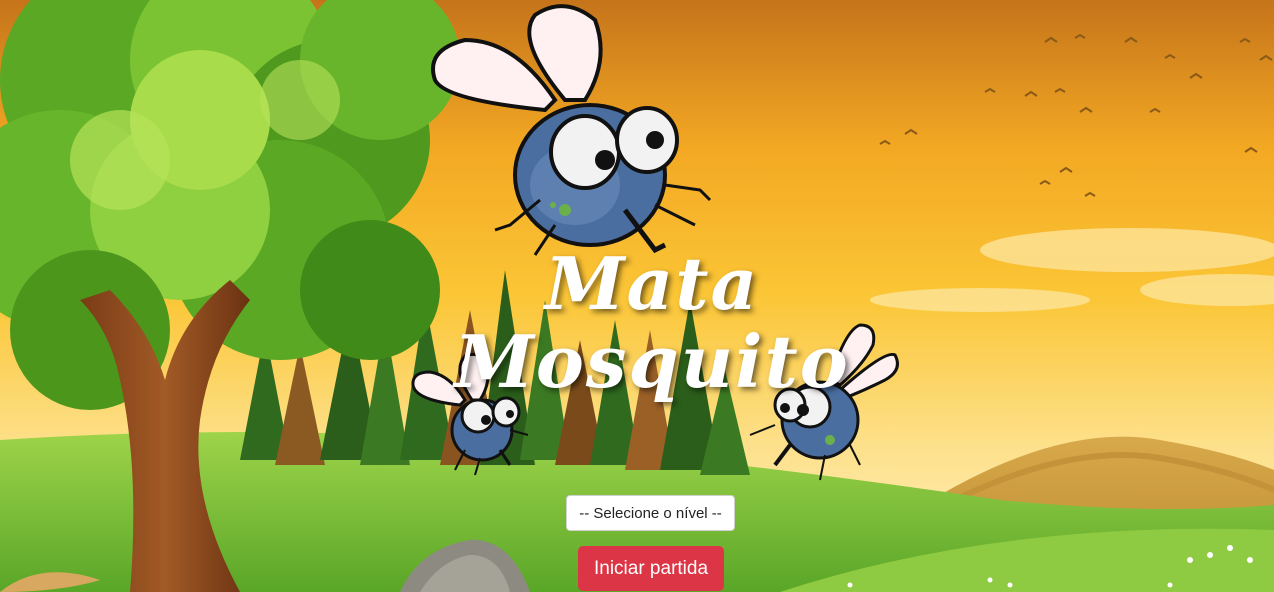 This screenshot has width=1274, height=592. Describe the element at coordinates (652, 361) in the screenshot. I see `game-title-line2: Mosquito` at that location.